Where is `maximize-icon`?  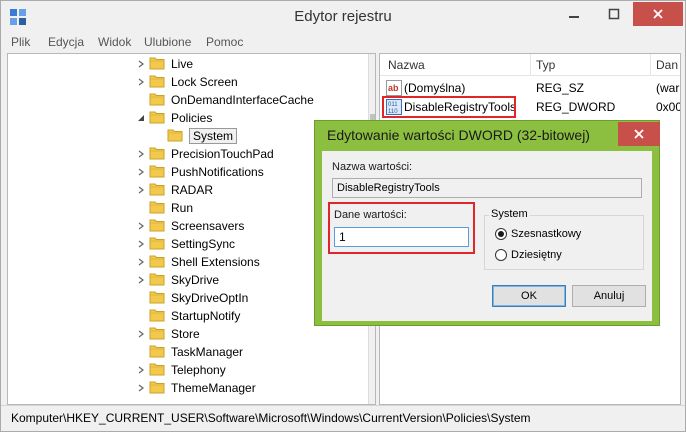 maximize-icon is located at coordinates (614, 14).